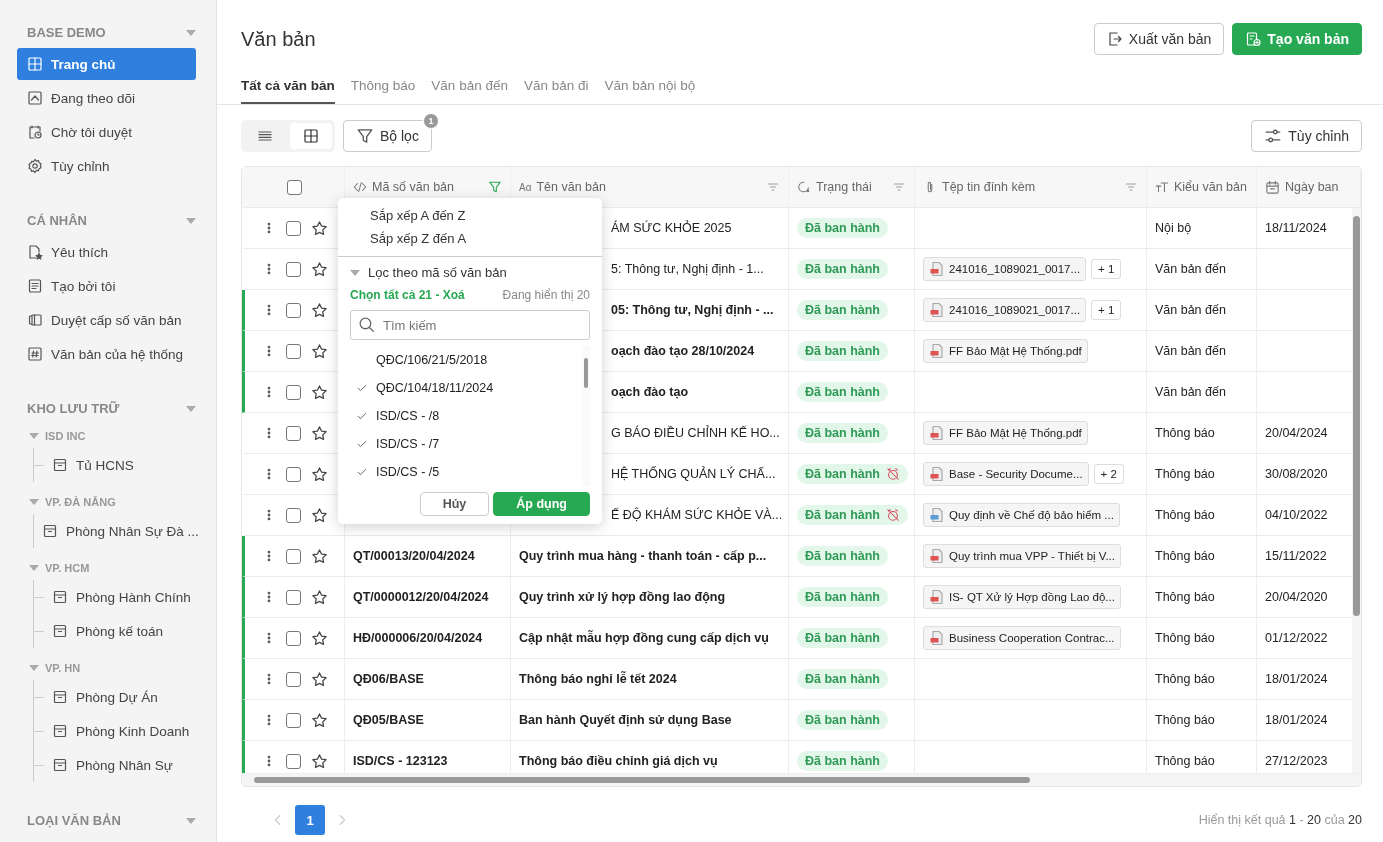 This screenshot has height=842, width=1383. I want to click on sidebar-item: Tùy chỉnh, so click(106, 166).